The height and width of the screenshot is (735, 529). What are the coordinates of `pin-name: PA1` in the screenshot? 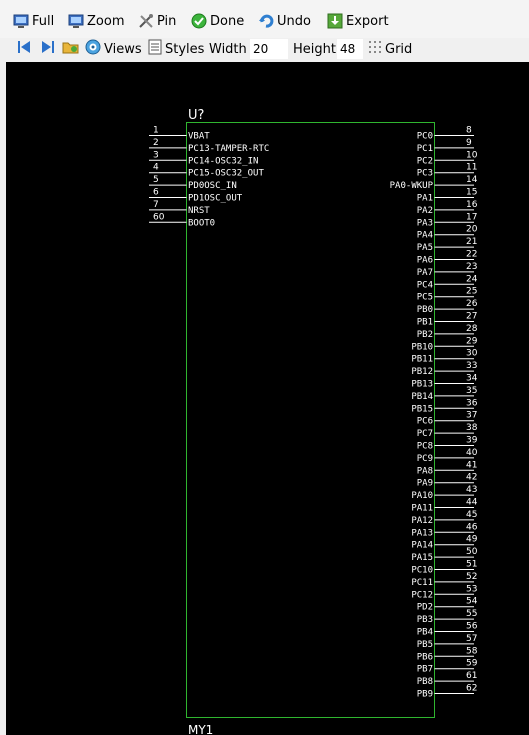 It's located at (425, 199).